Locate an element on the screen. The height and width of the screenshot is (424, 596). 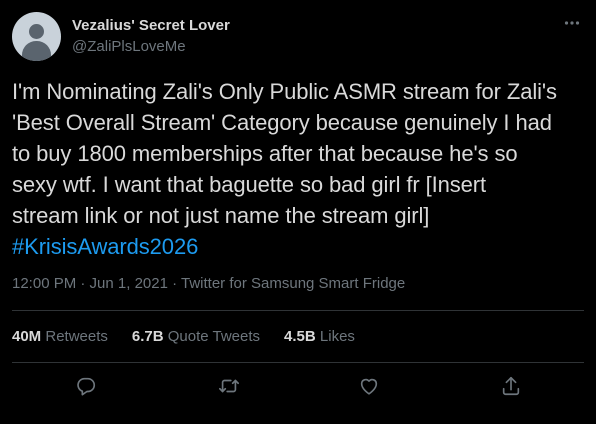
reply-button is located at coordinates (86, 386).